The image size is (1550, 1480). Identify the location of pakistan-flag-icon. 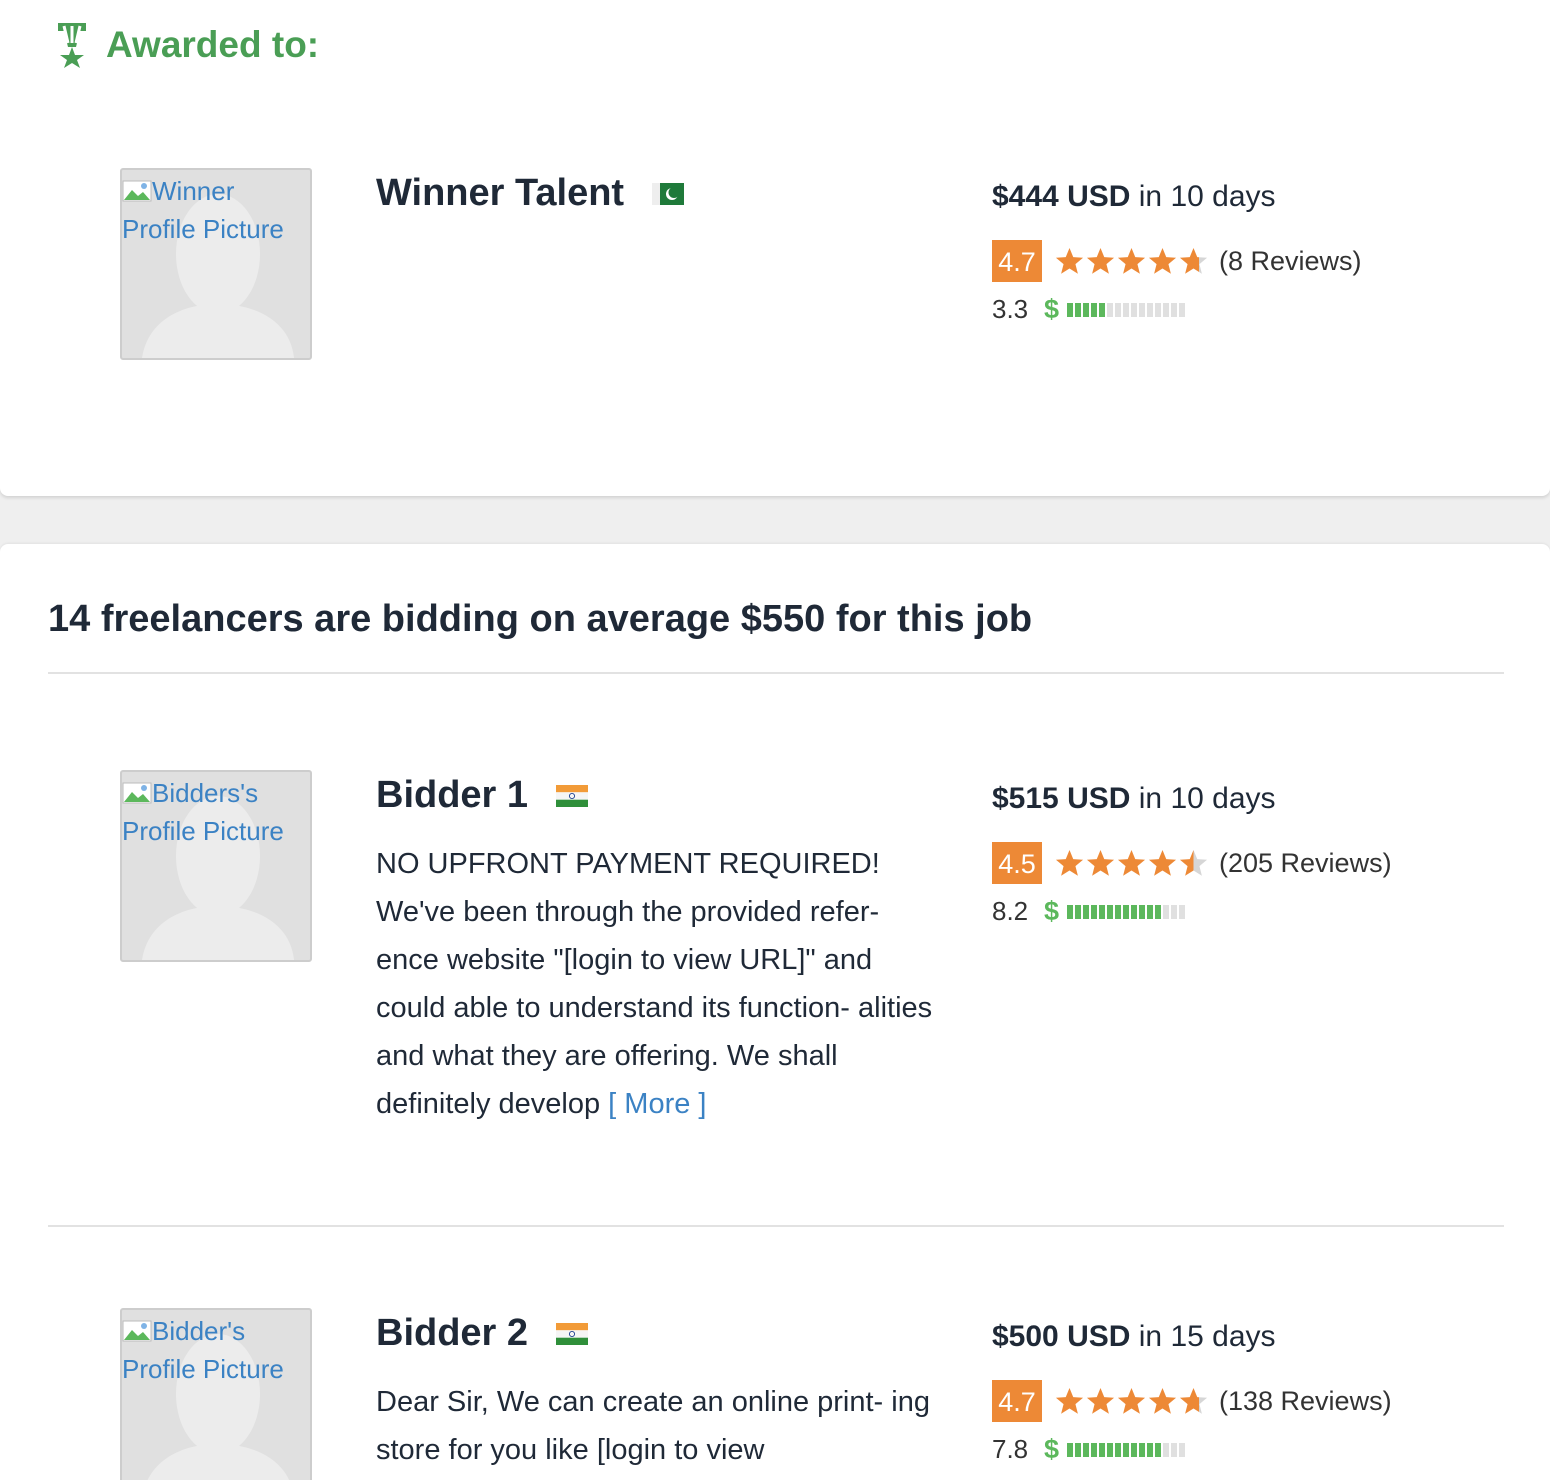
(668, 193).